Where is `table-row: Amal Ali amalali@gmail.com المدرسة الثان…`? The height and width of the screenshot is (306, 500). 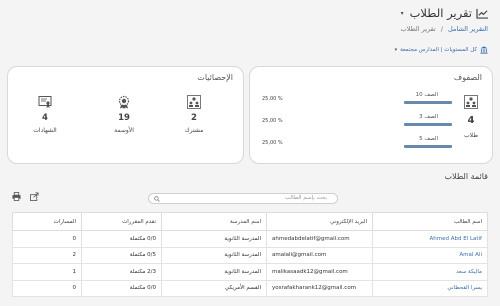 table-row: Amal Ali amalali@gmail.com المدرسة الثان… is located at coordinates (250, 255).